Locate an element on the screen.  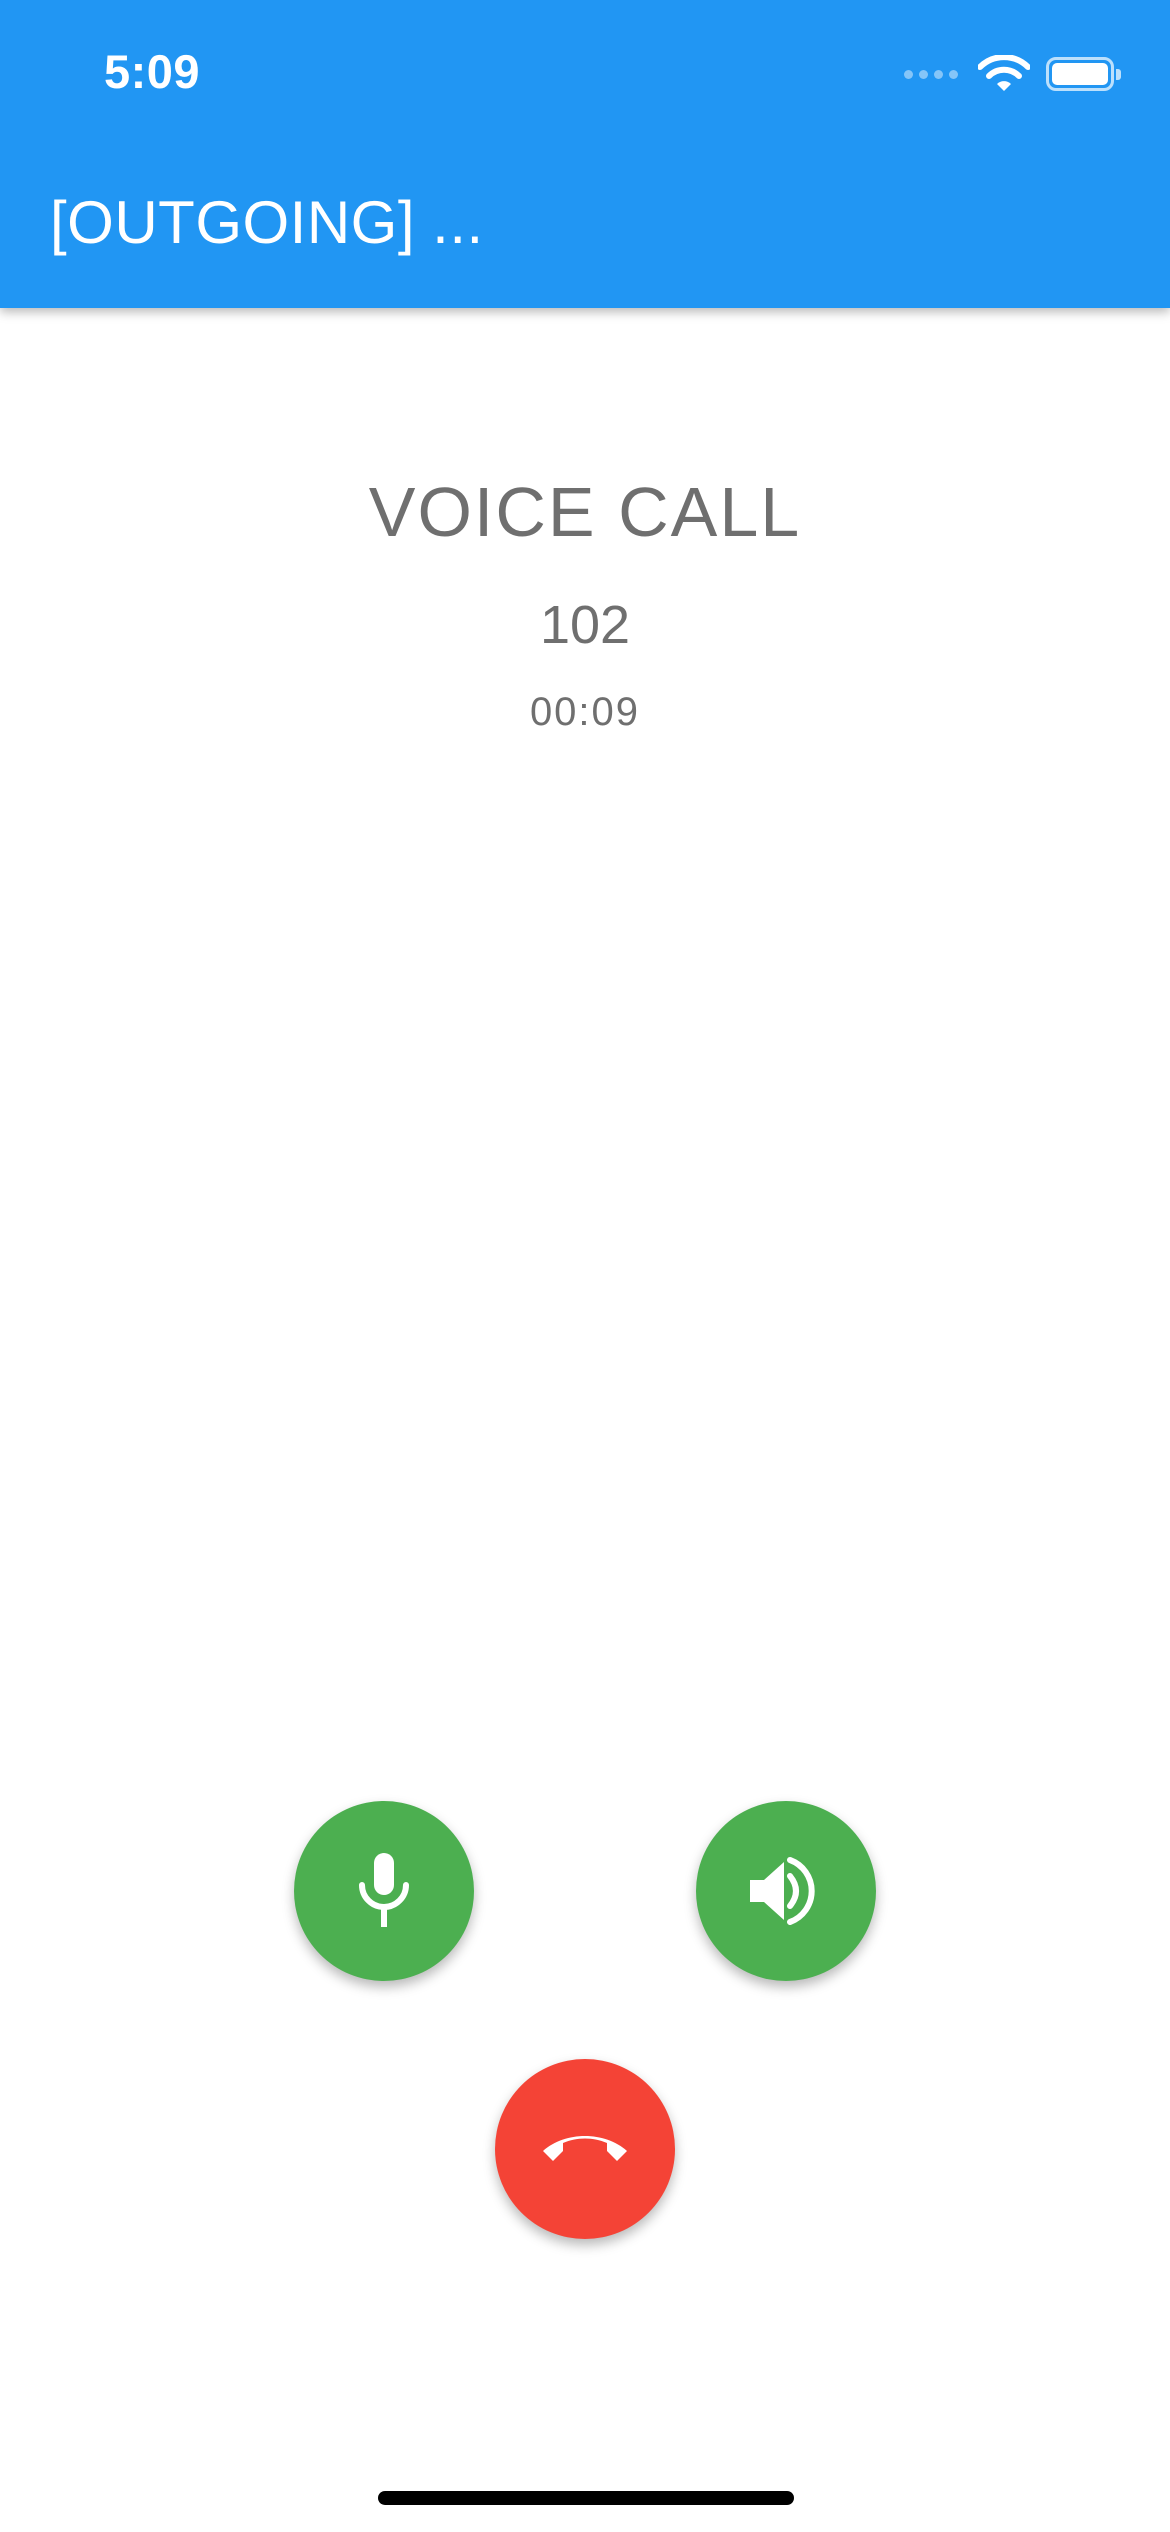
battery-icon is located at coordinates (1083, 74).